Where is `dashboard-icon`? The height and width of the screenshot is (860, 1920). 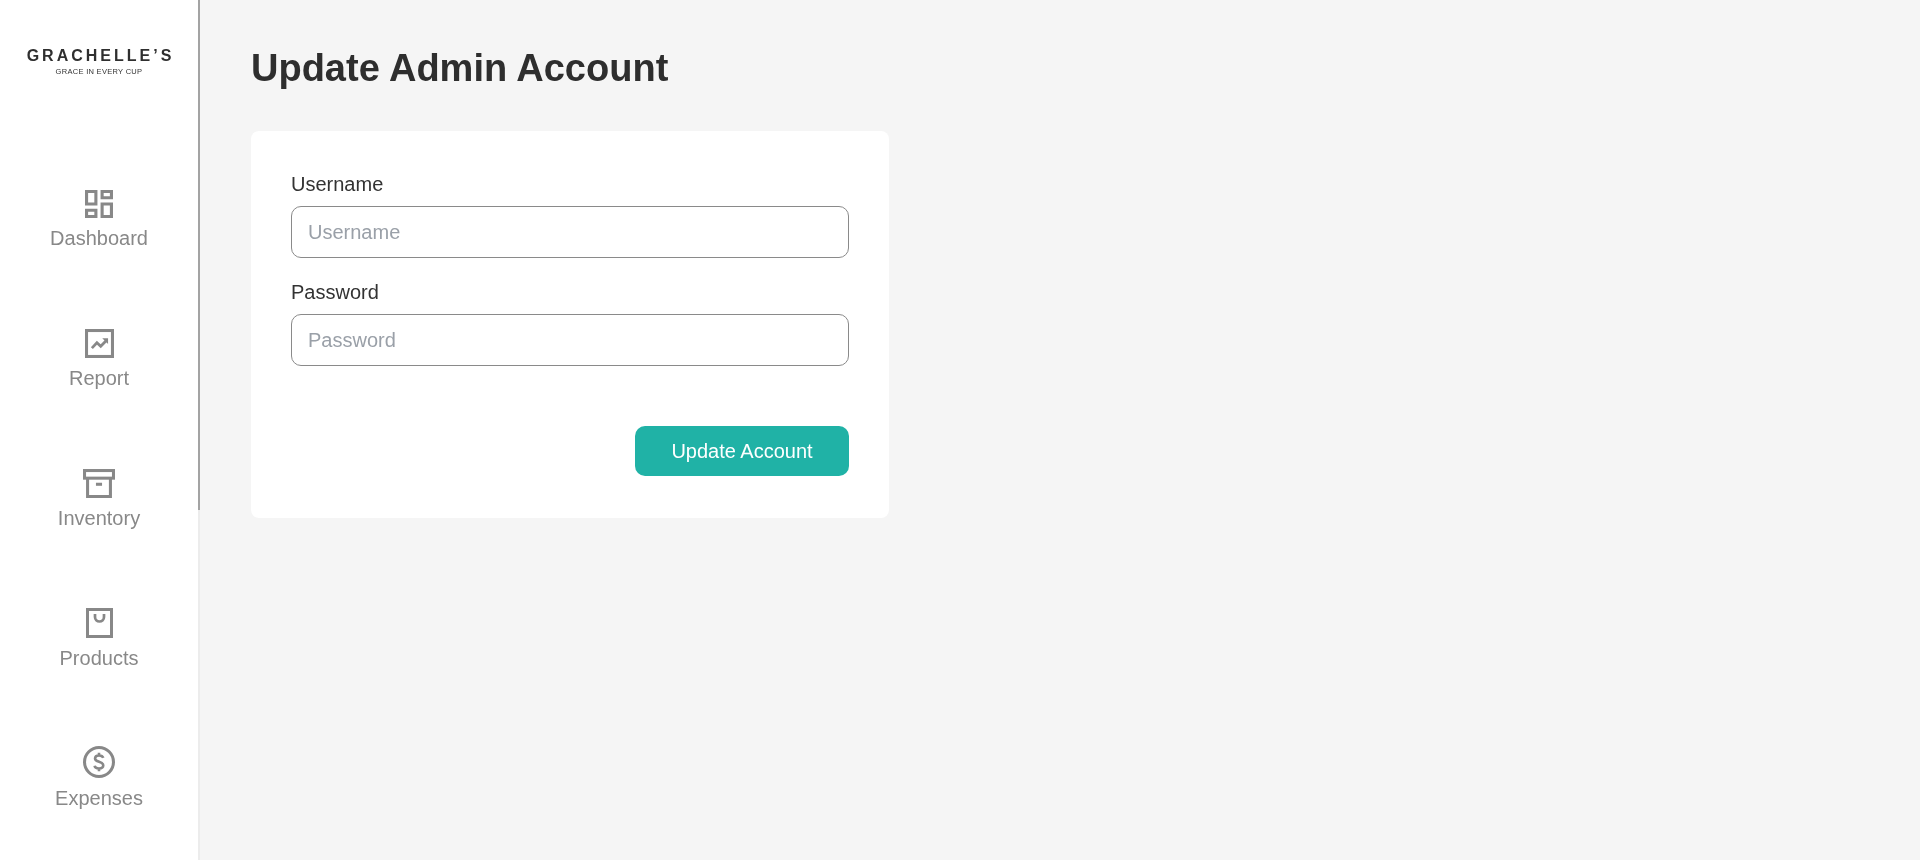
dashboard-icon is located at coordinates (99, 204).